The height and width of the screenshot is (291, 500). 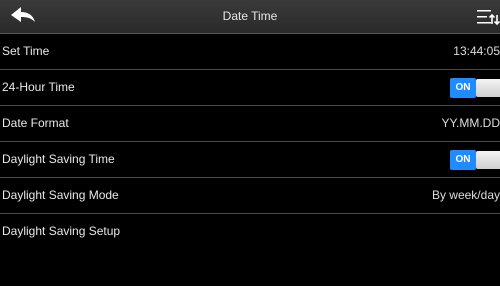 I want to click on date-format-value: YY.MM.DD, so click(x=470, y=123).